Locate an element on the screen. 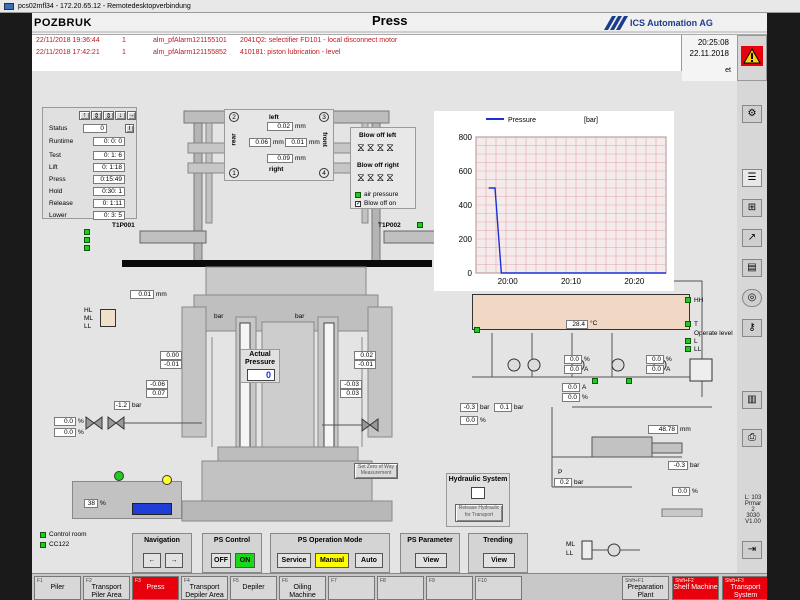  alarm-date: 22/11/2018 19:36:44 is located at coordinates (68, 40).